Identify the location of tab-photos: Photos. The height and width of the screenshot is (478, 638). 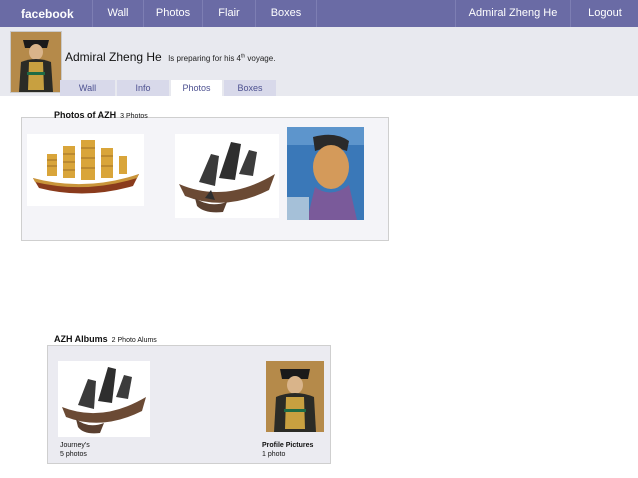
(196, 88).